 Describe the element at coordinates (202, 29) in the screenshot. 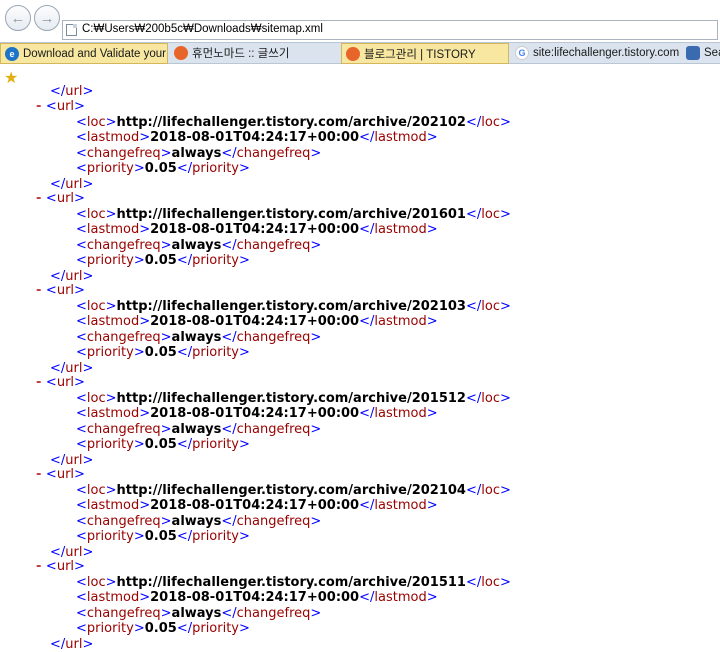

I see `address-url: C:₩Users₩200b5c₩Downloads₩sitemap.xml` at that location.